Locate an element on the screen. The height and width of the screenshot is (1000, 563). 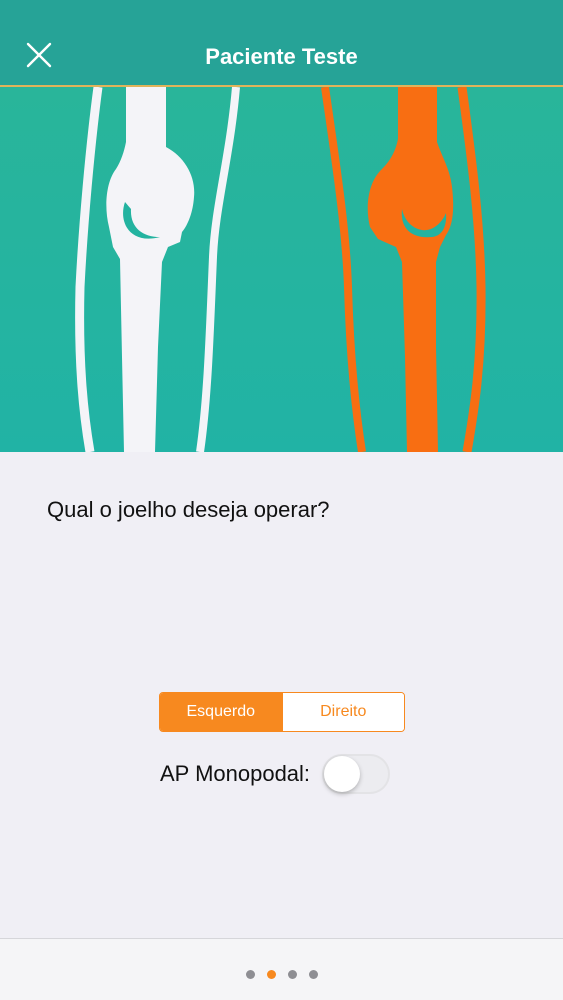
knee-side-segmented-control: Esquerdo Direito is located at coordinates (282, 712).